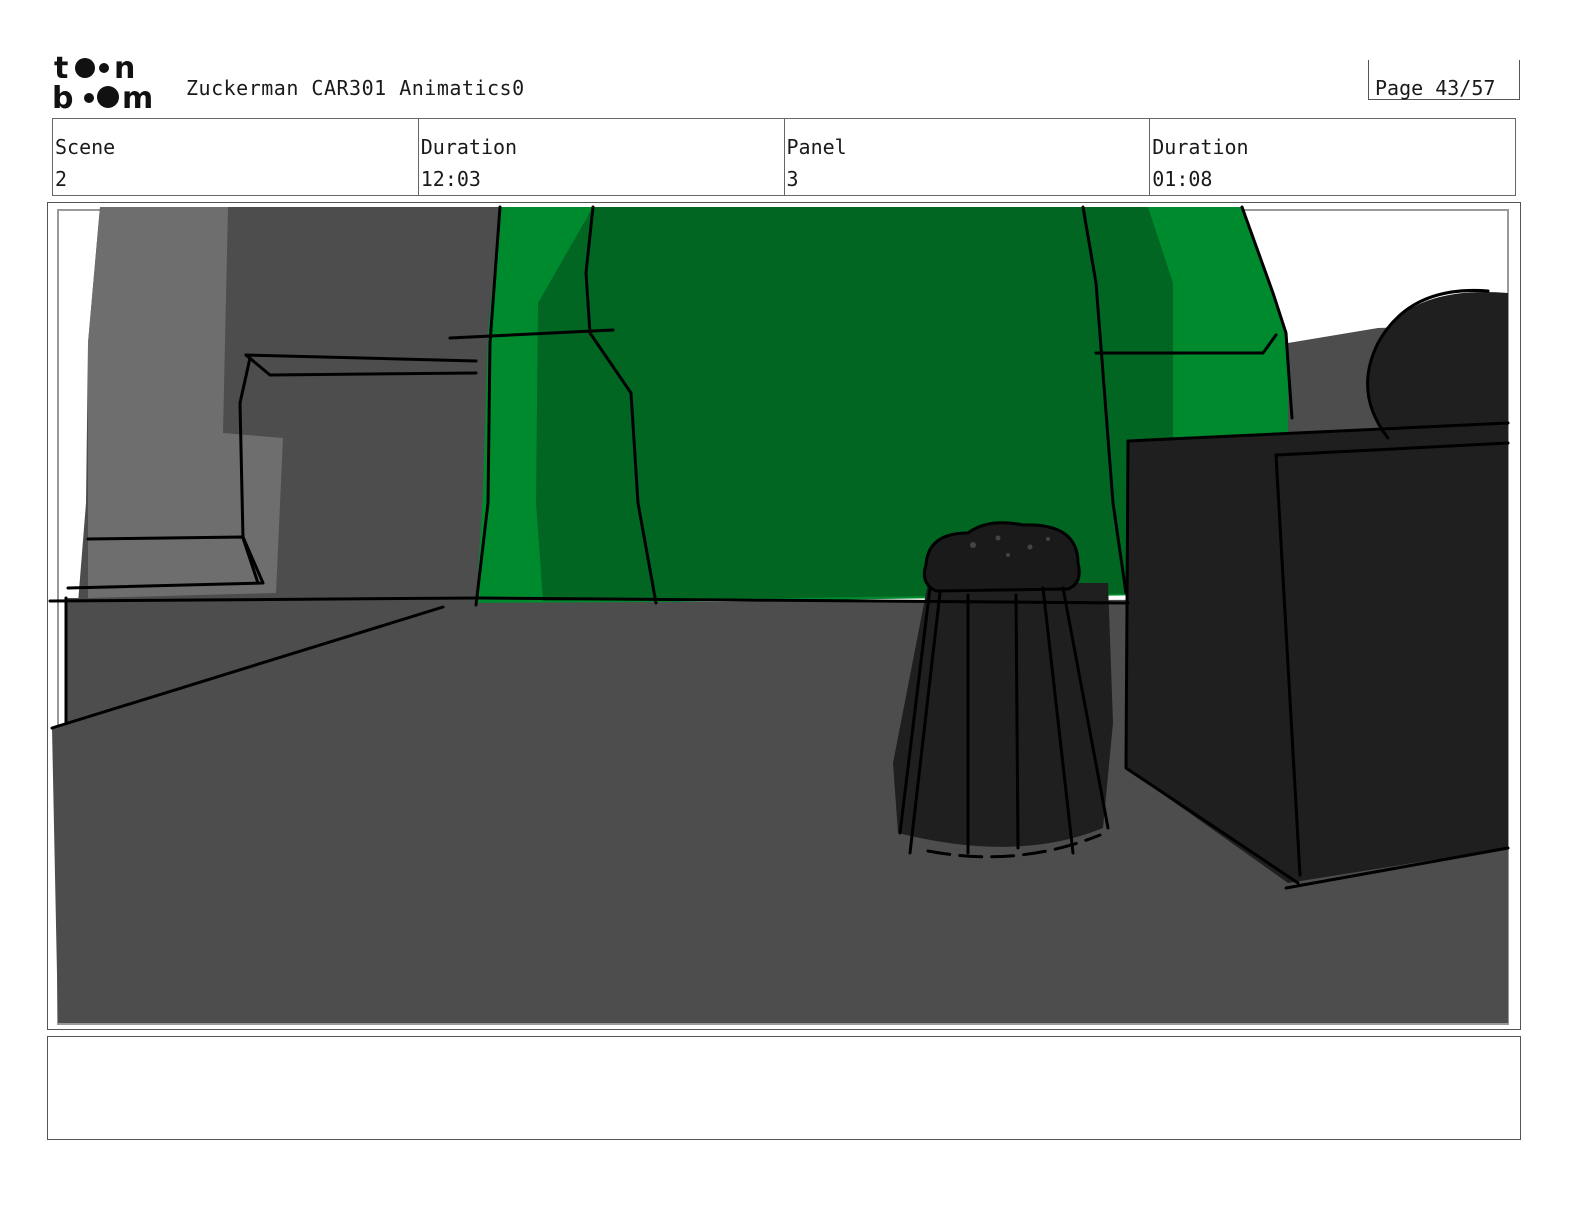 The image size is (1584, 1224). I want to click on toon-boom-logo: t n b m, so click(108, 83).